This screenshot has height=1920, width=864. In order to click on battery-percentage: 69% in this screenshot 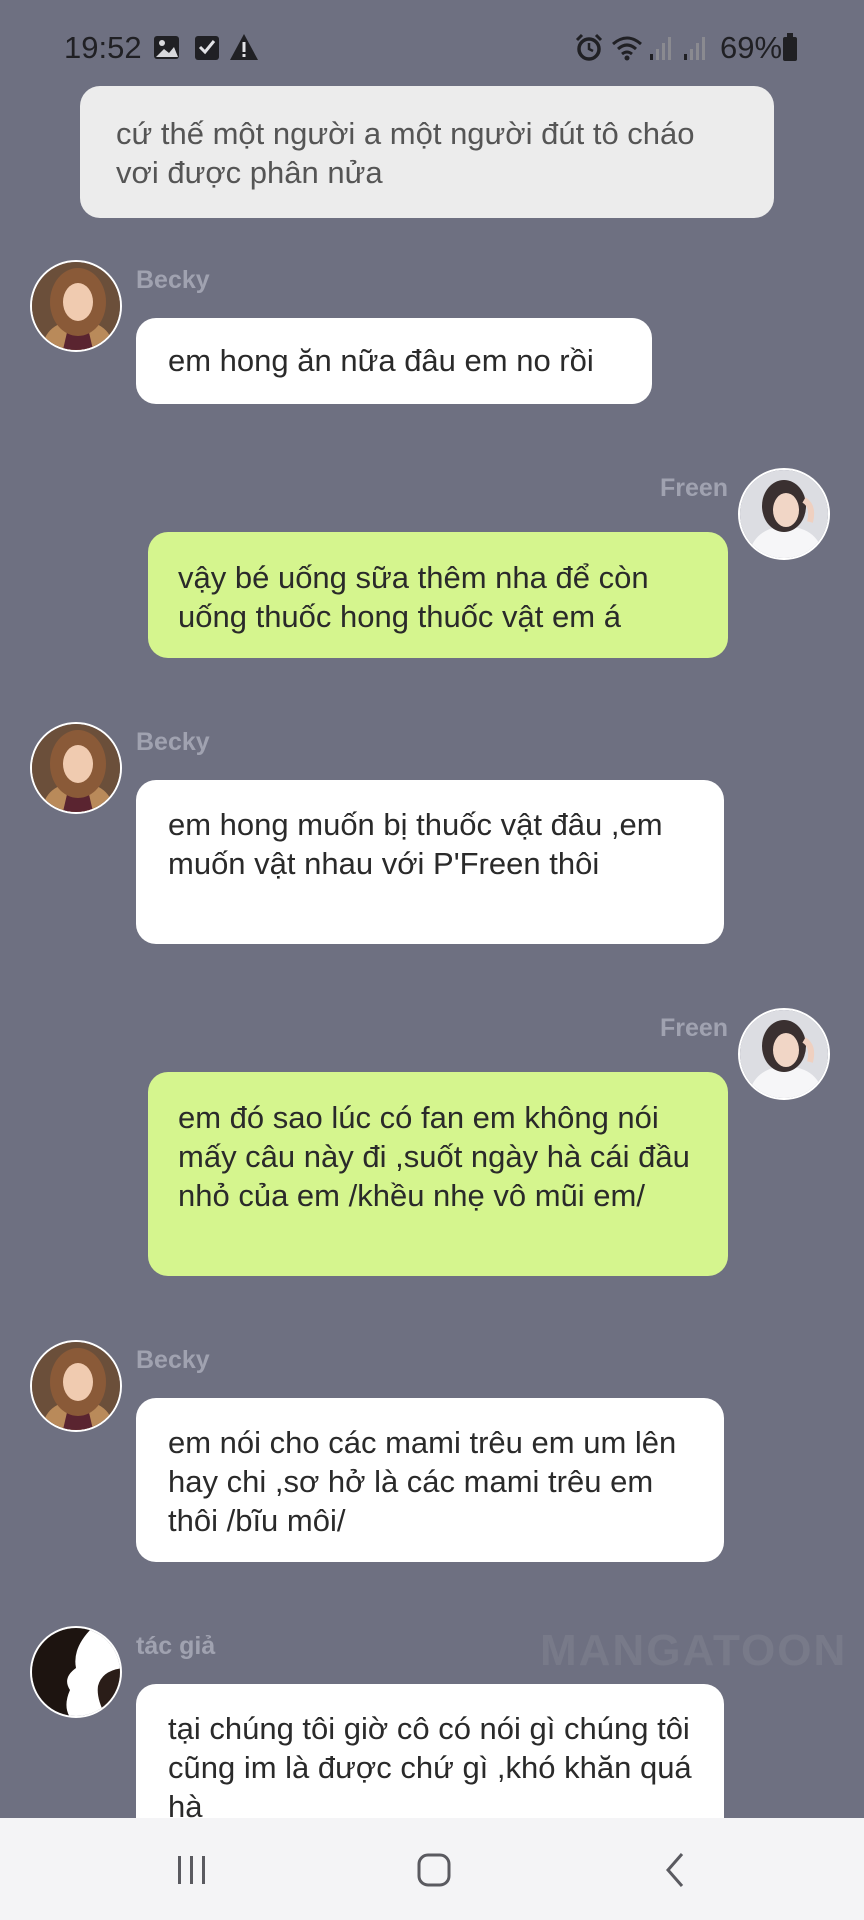, I will do `click(751, 47)`.